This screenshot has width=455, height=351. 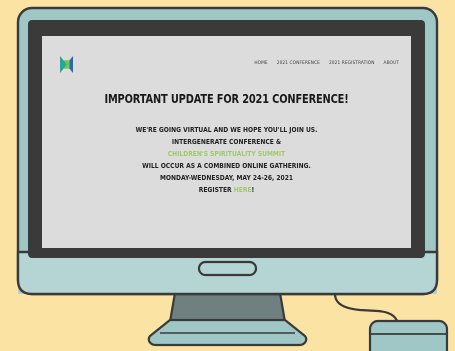 What do you see at coordinates (260, 63) in the screenshot?
I see `nav-home: HOME` at bounding box center [260, 63].